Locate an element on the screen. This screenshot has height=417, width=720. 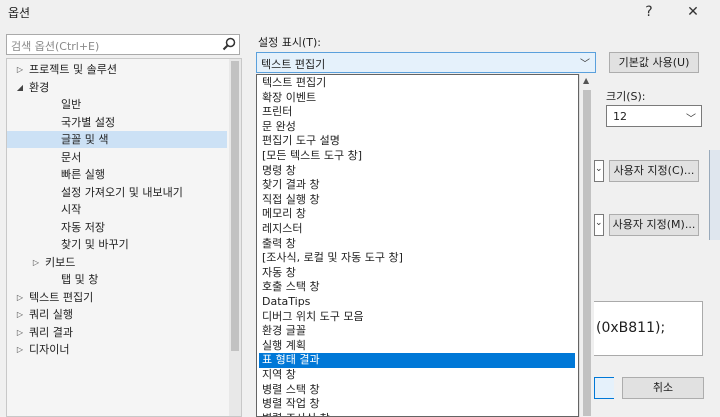
tree-item: 문서 is located at coordinates (117, 157).